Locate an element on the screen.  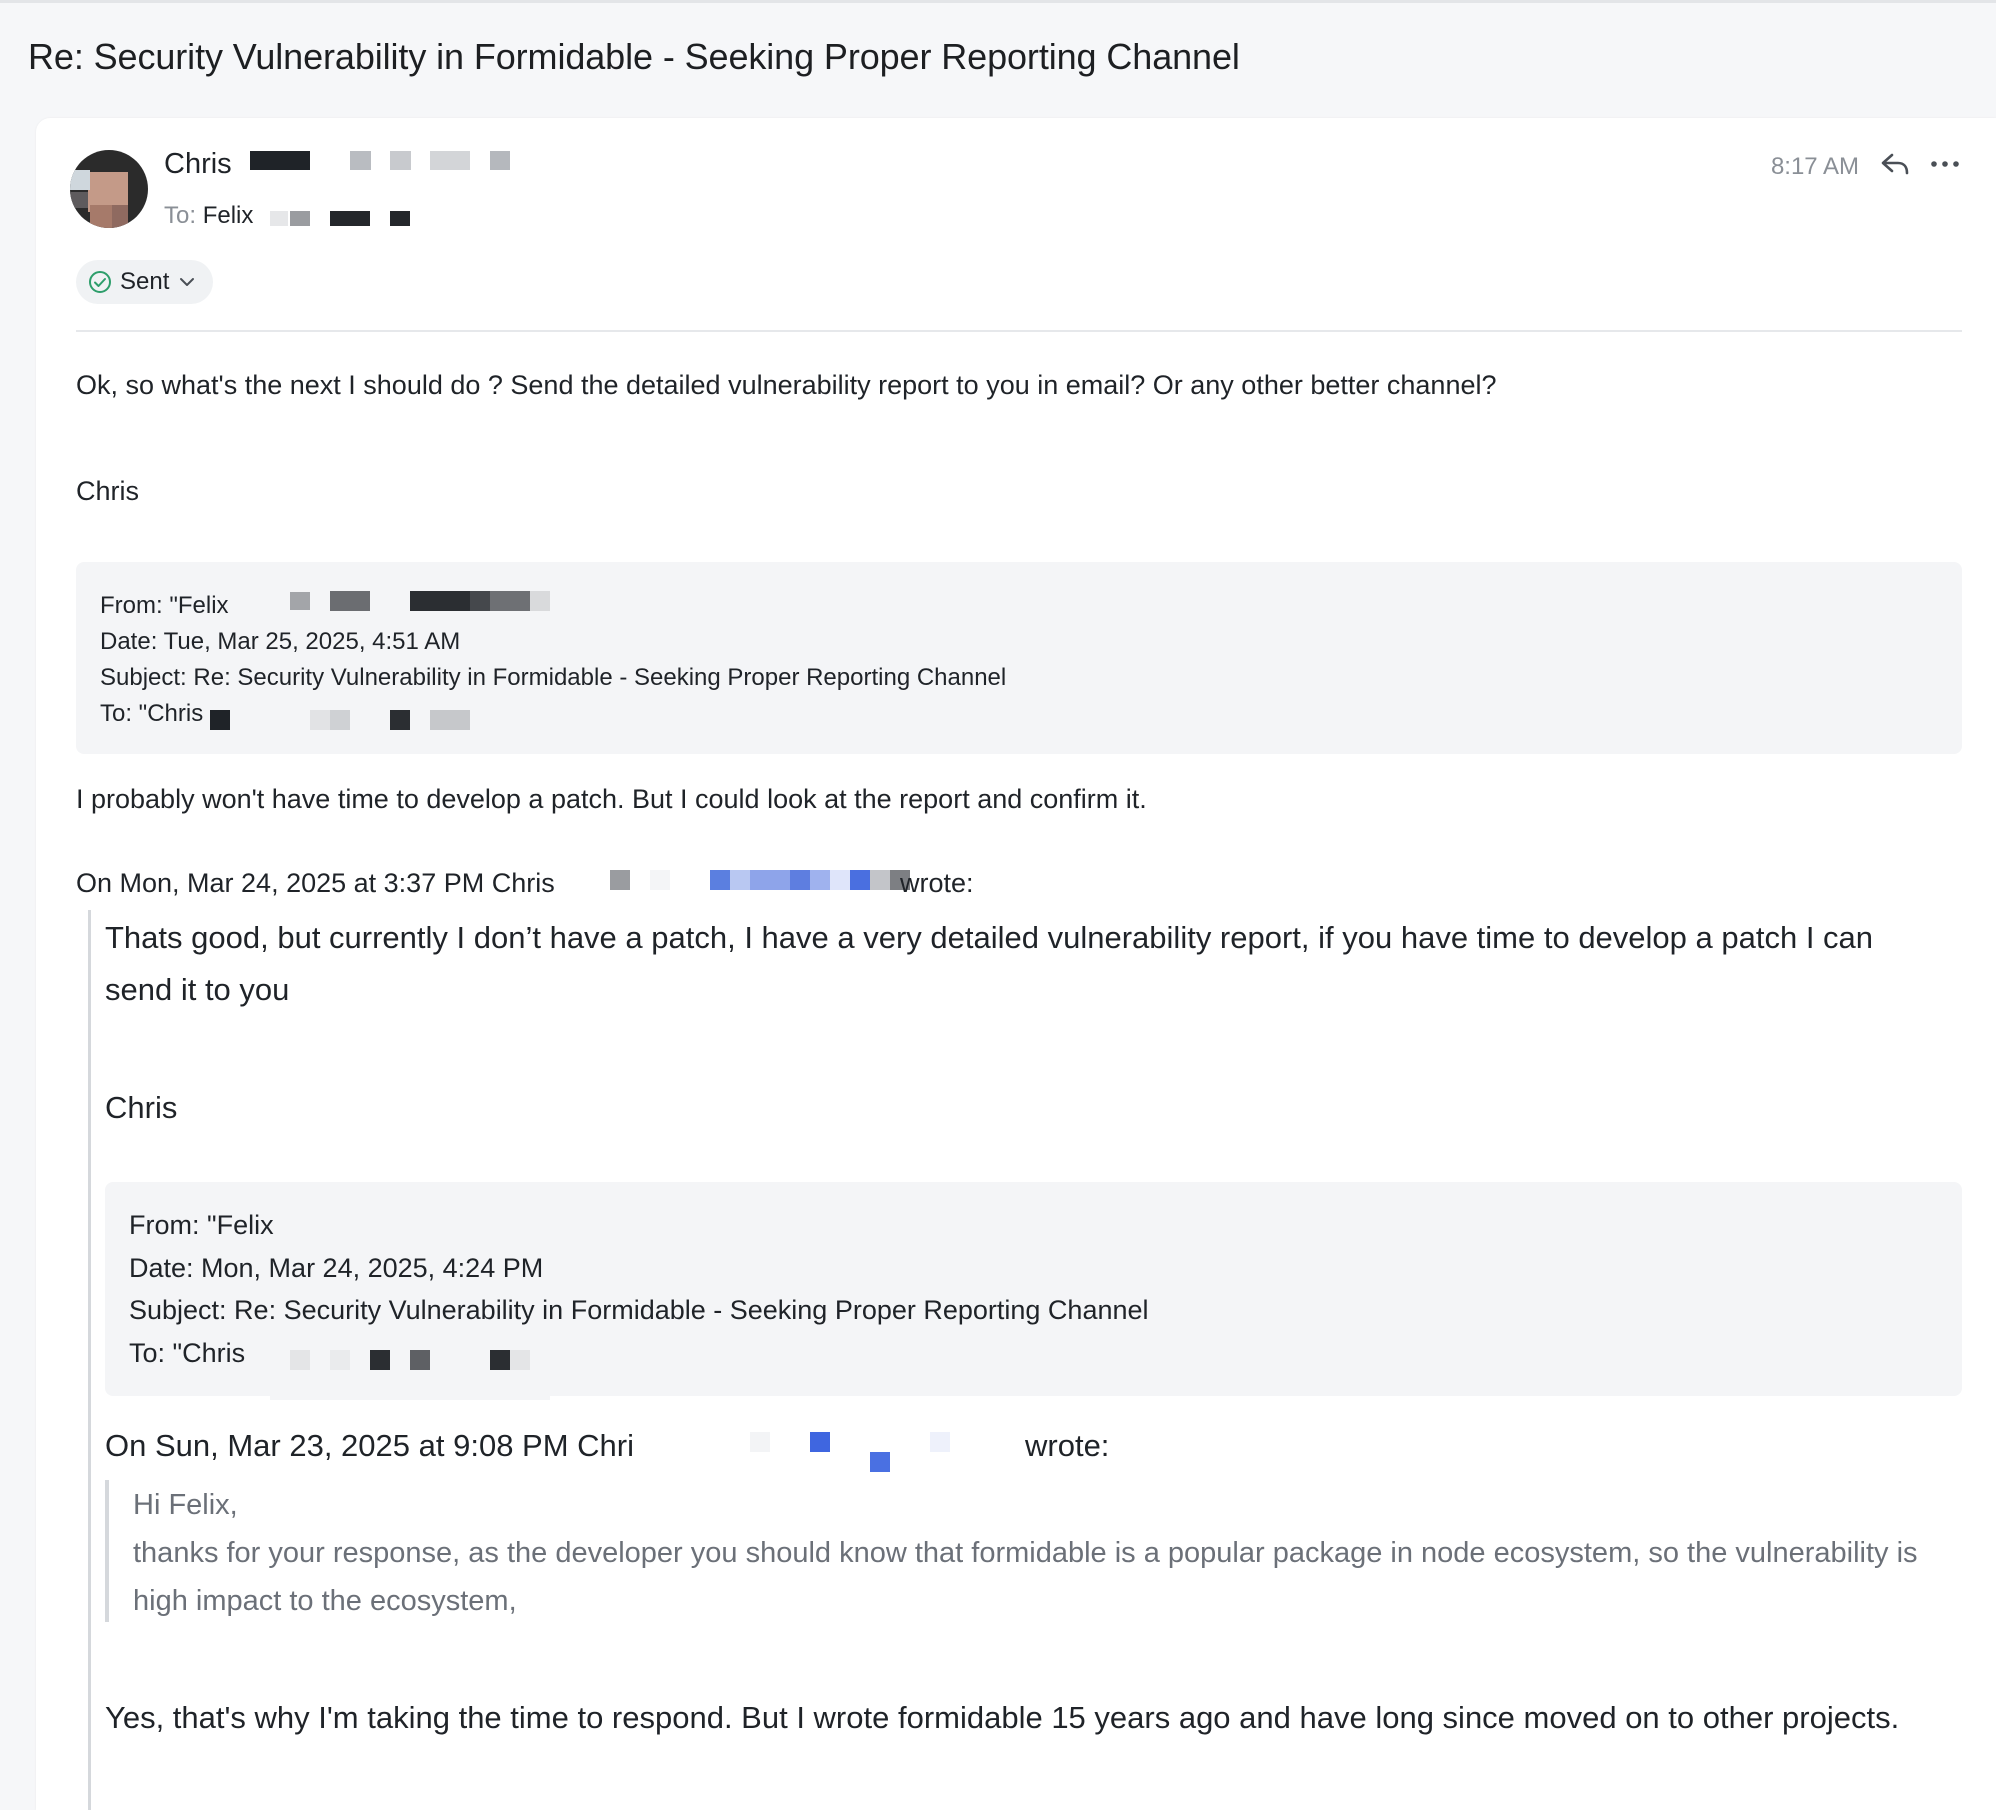
quoted-signature: Chris is located at coordinates (141, 1107).